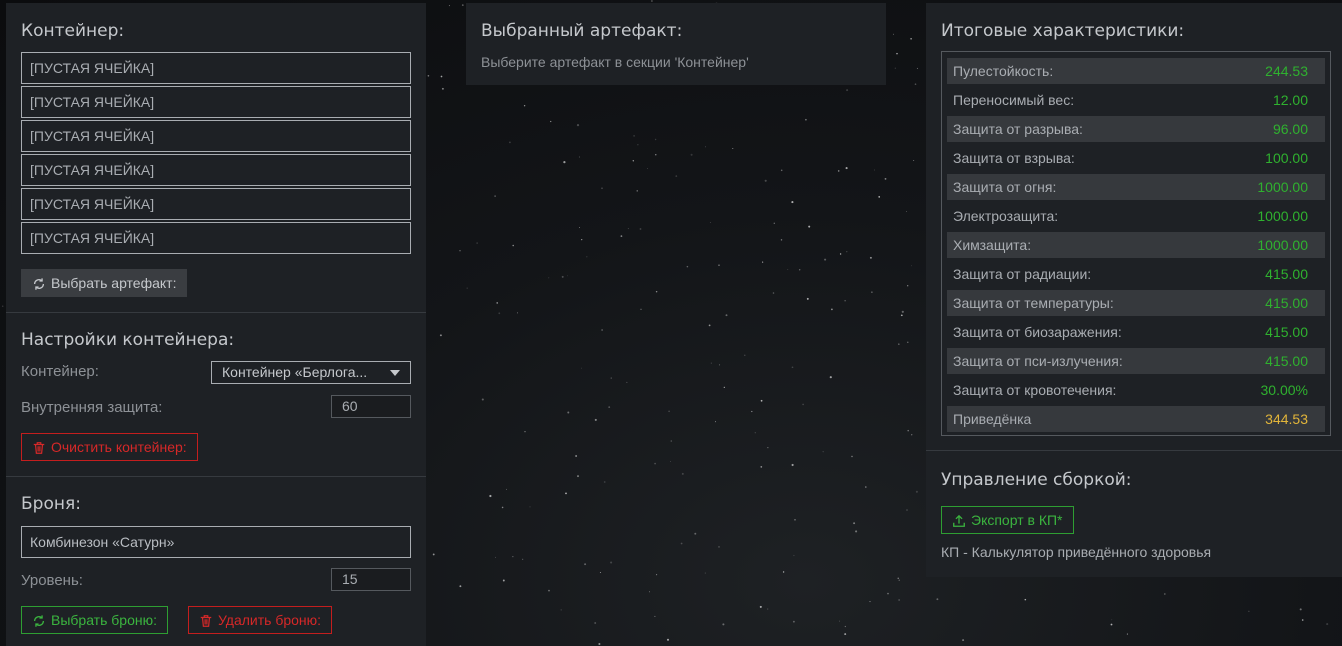 Image resolution: width=1342 pixels, height=646 pixels. I want to click on delete-armor-label: Удалить броню:, so click(270, 620).